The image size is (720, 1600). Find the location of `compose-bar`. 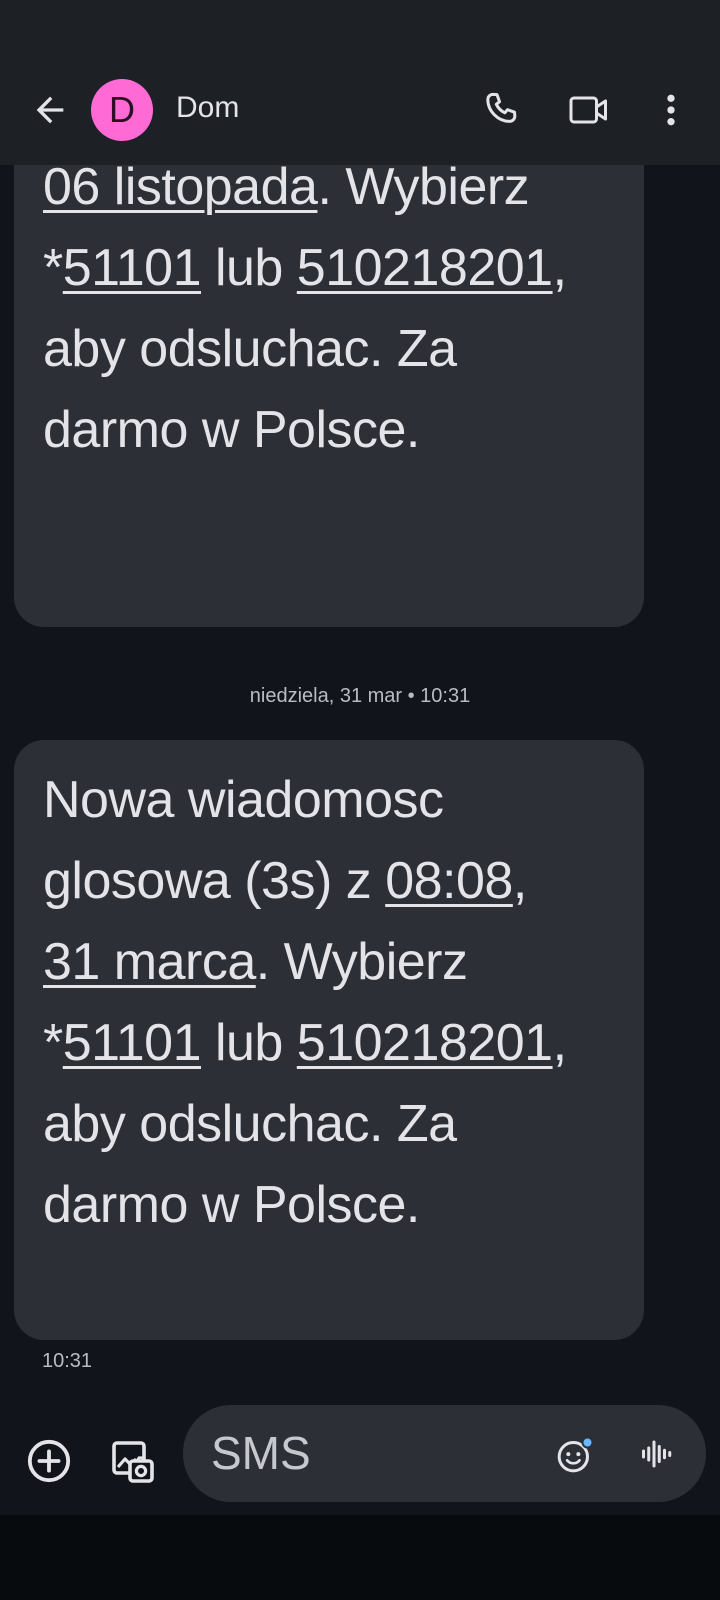

compose-bar is located at coordinates (360, 1457).